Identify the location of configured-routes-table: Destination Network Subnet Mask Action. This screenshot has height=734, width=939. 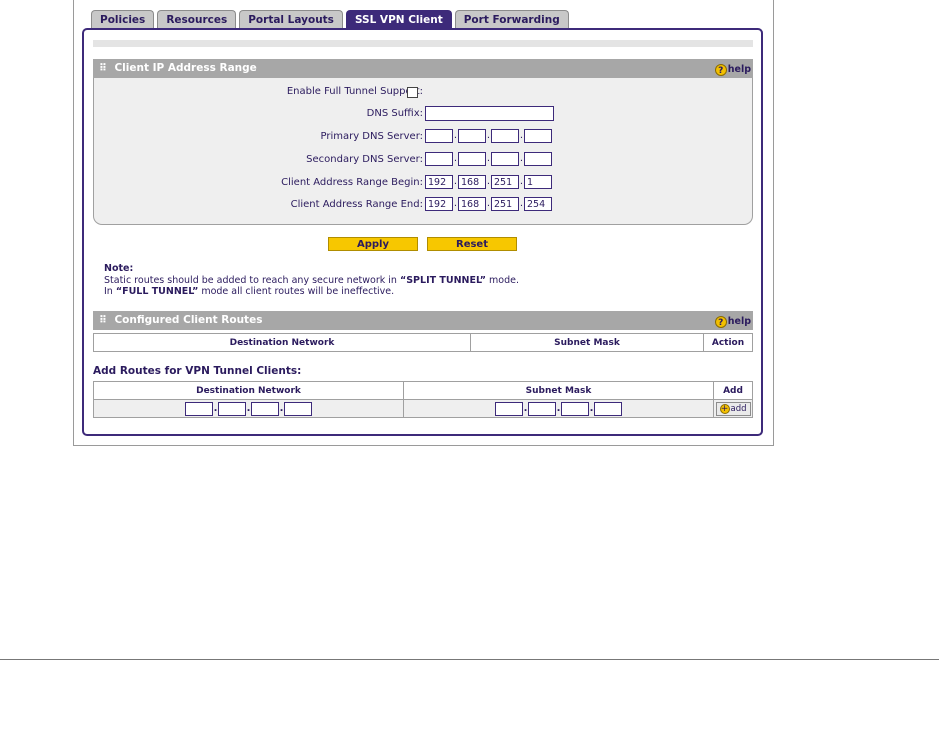
(423, 342).